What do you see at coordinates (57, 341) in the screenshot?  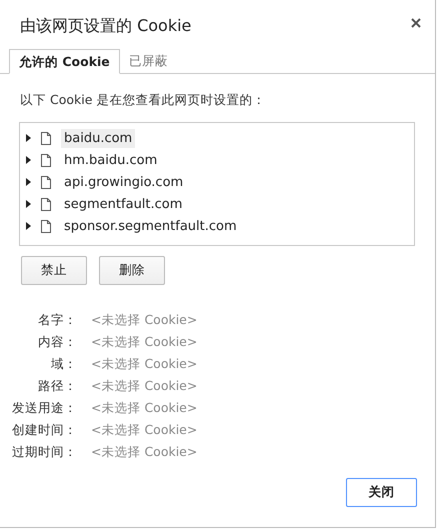 I see `field-label: 内容：` at bounding box center [57, 341].